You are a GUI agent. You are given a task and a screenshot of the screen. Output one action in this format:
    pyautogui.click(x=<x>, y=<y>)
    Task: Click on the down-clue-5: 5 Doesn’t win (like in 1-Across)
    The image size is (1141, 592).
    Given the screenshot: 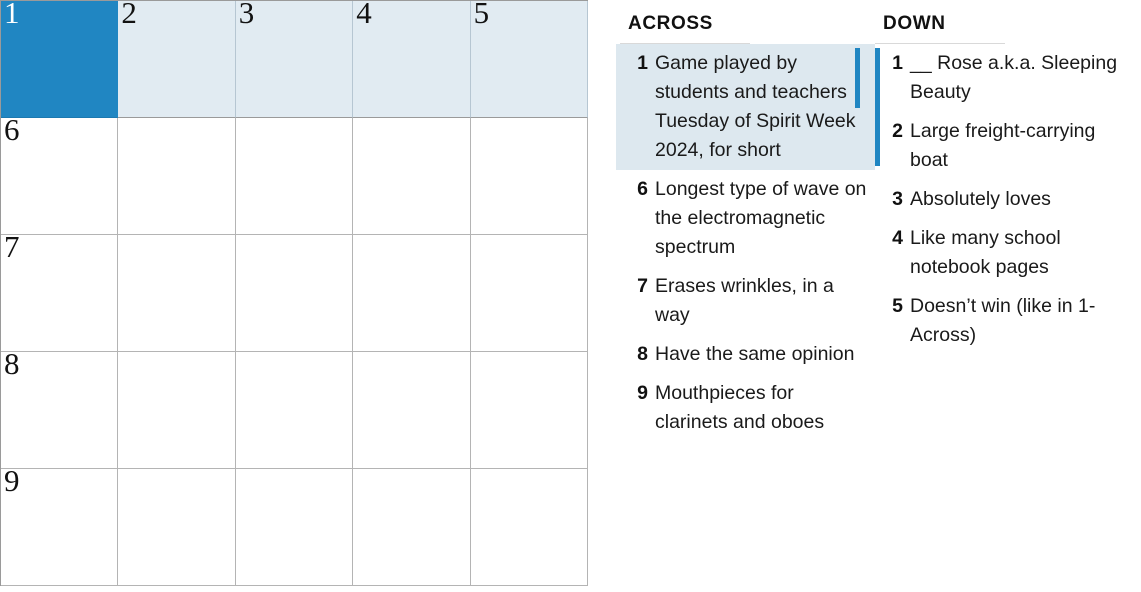 What is the action you would take?
    pyautogui.click(x=1008, y=321)
    